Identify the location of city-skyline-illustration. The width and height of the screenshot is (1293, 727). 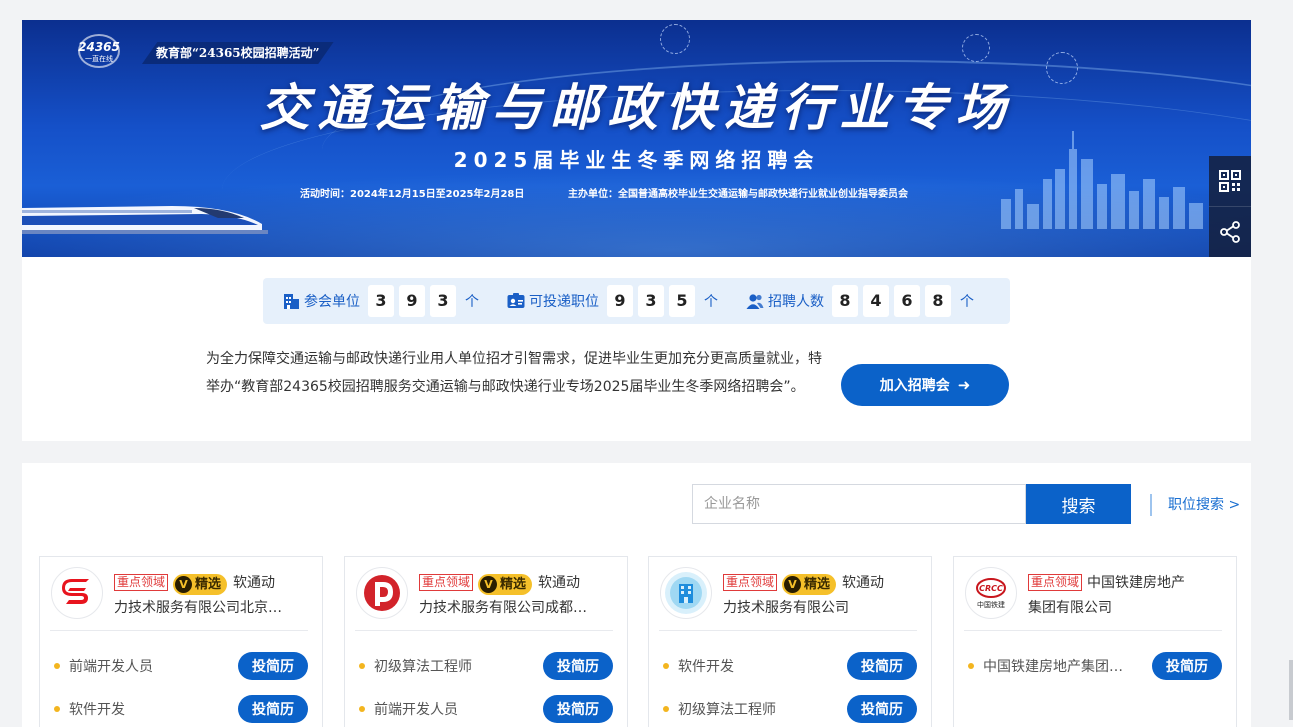
(1102, 180).